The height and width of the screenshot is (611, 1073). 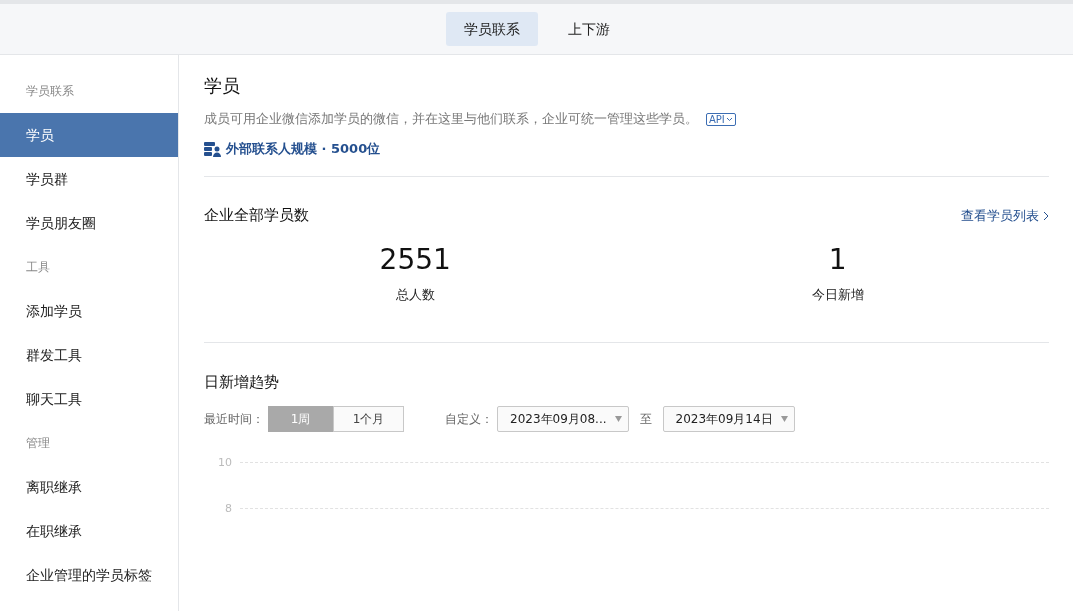 I want to click on end-date-select: 2023年09月14日, so click(x=728, y=419).